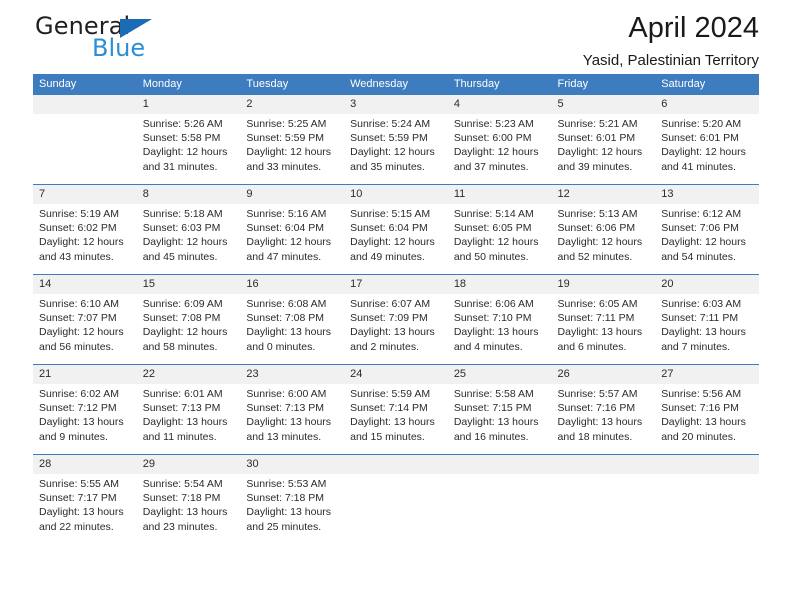 The image size is (792, 612). I want to click on sunrise-text: Sunrise: 5:57 AM, so click(597, 394).